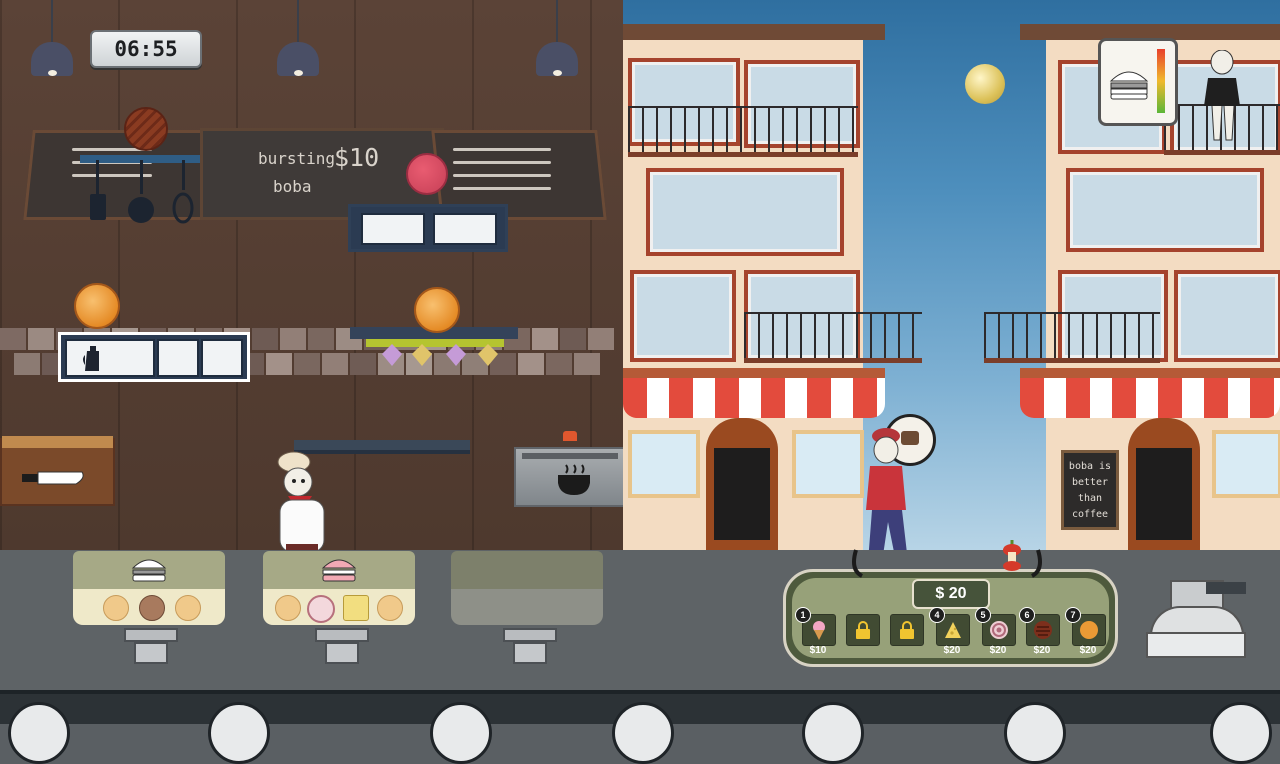 Image resolution: width=1280 pixels, height=764 pixels. Describe the element at coordinates (953, 630) in the screenshot. I see `cheese-icon` at that location.